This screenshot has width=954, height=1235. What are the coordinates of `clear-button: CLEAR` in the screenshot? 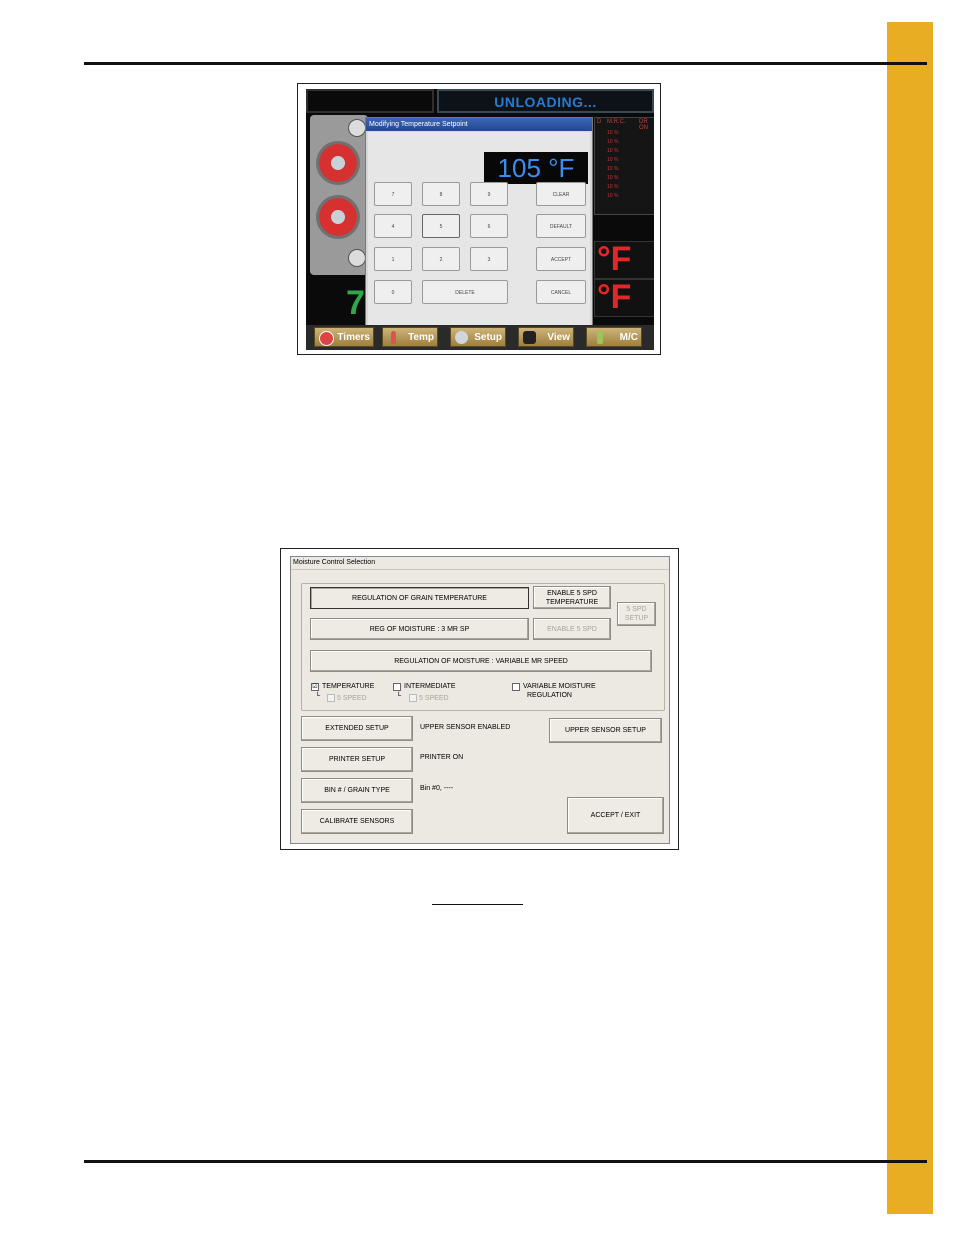 It's located at (561, 194).